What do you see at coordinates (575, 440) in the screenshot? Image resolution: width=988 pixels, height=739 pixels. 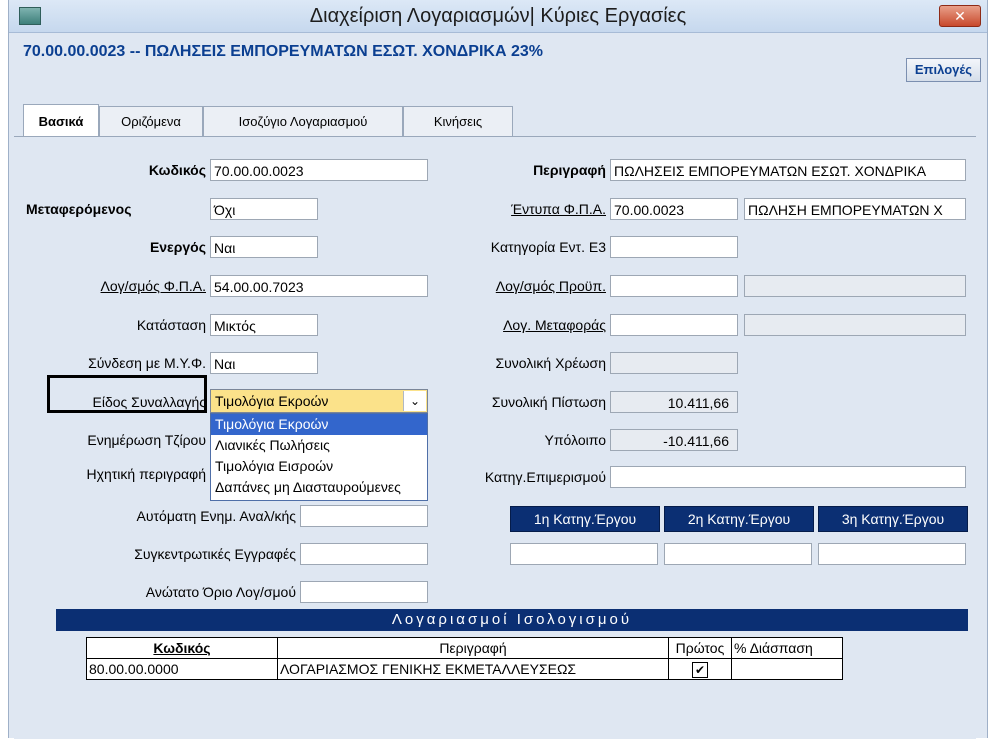 I see `balance-label: Υπόλοιπο` at bounding box center [575, 440].